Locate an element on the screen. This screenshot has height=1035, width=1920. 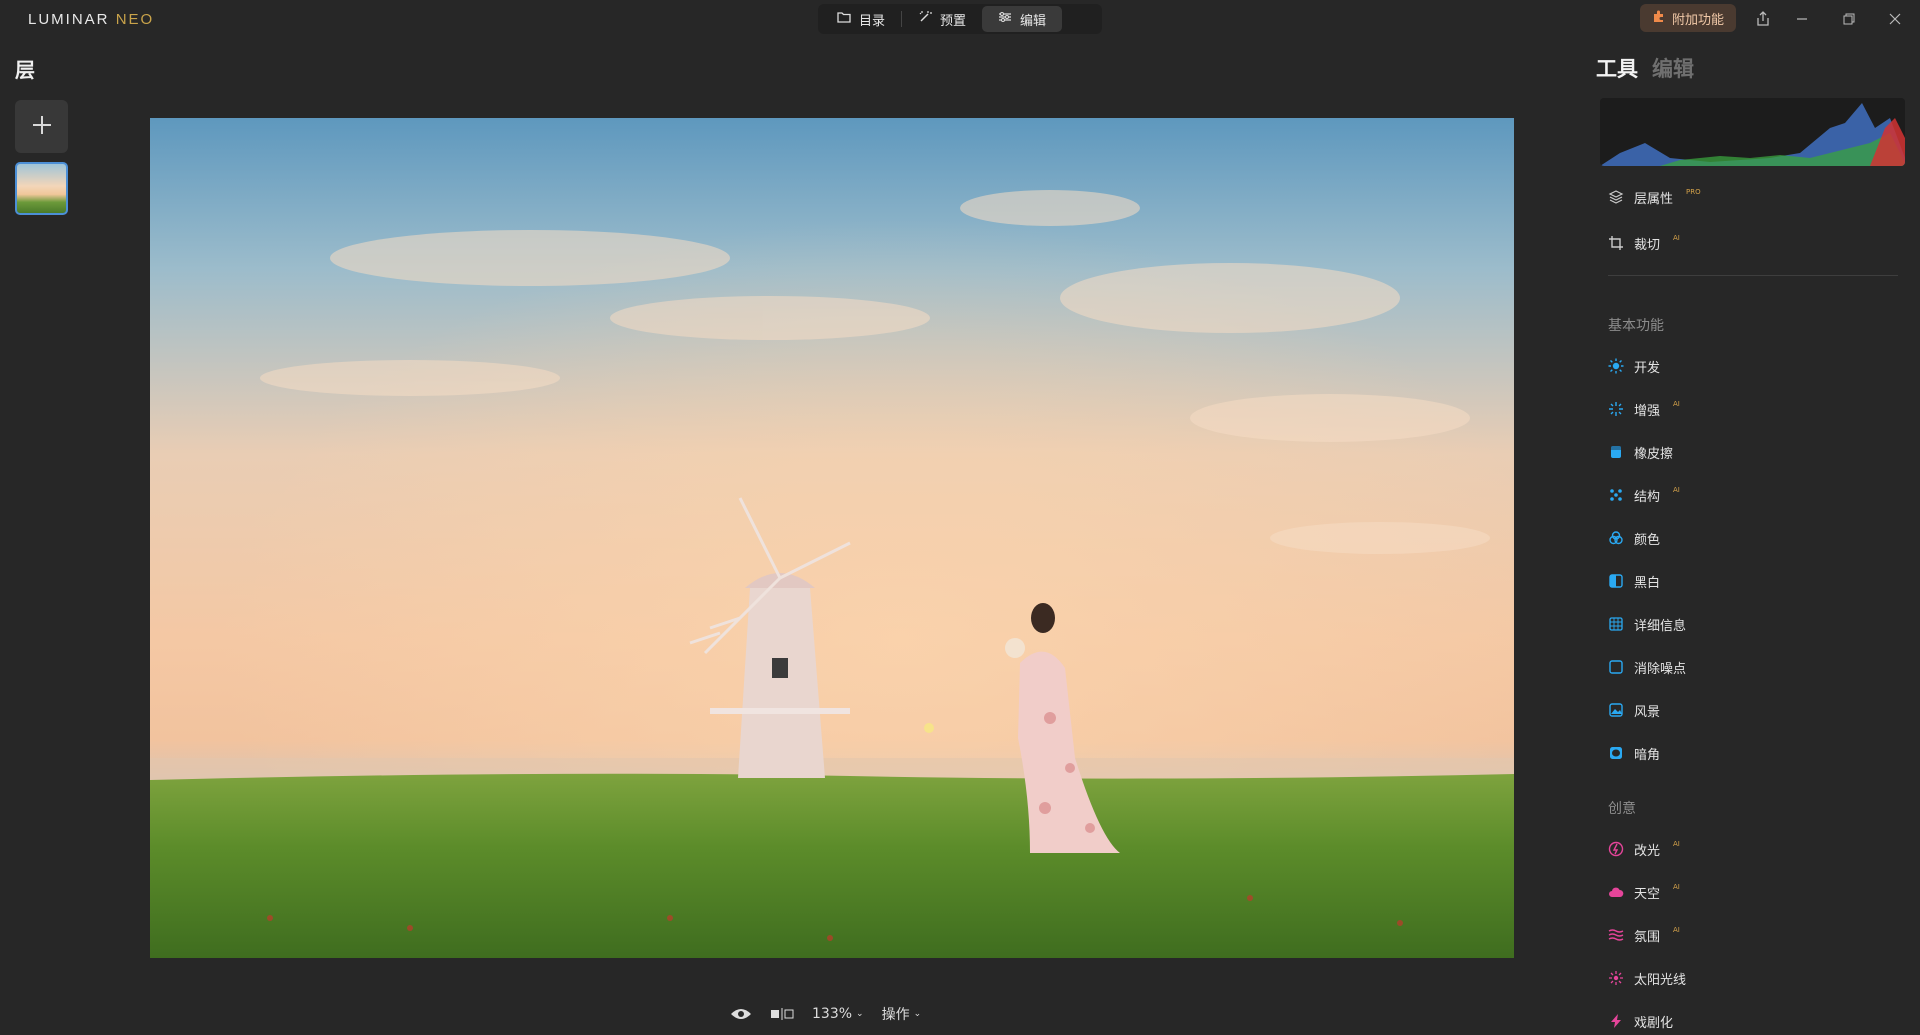
tab-edit: 编辑 is located at coordinates (1022, 19).